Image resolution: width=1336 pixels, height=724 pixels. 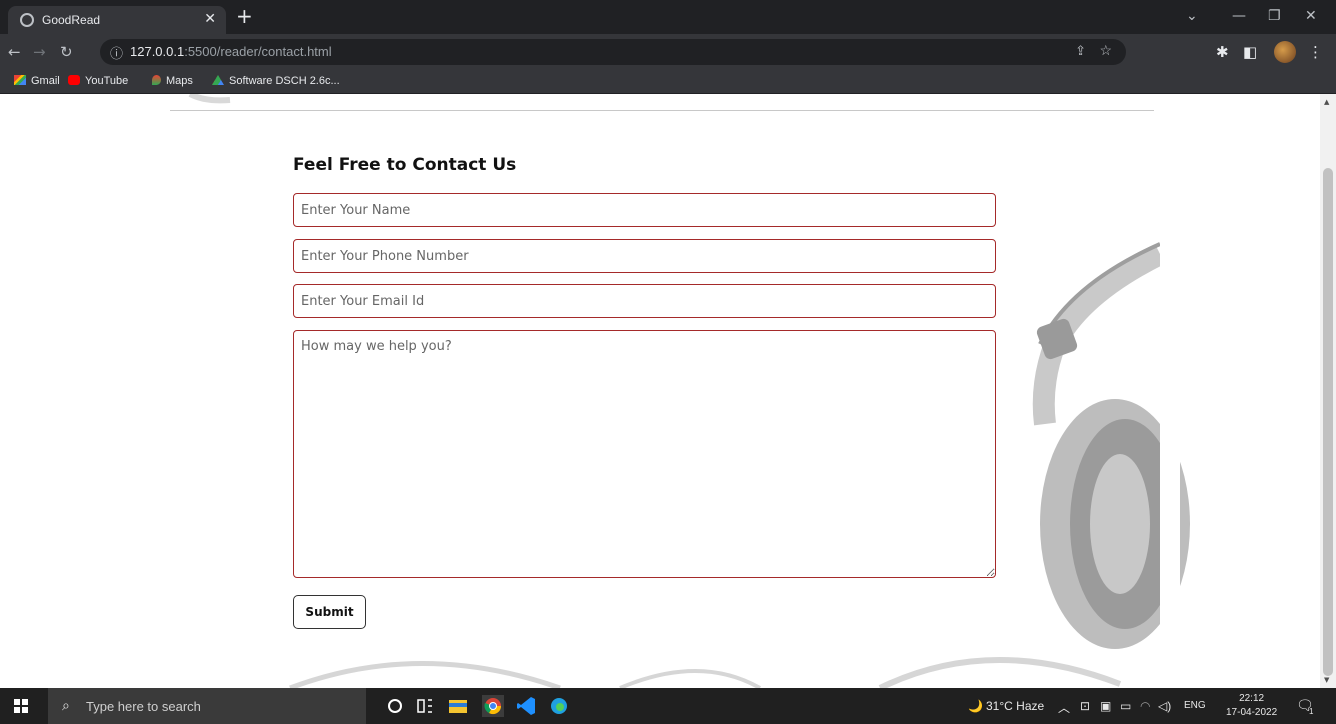 What do you see at coordinates (1239, 16) in the screenshot?
I see `minimize-button: —` at bounding box center [1239, 16].